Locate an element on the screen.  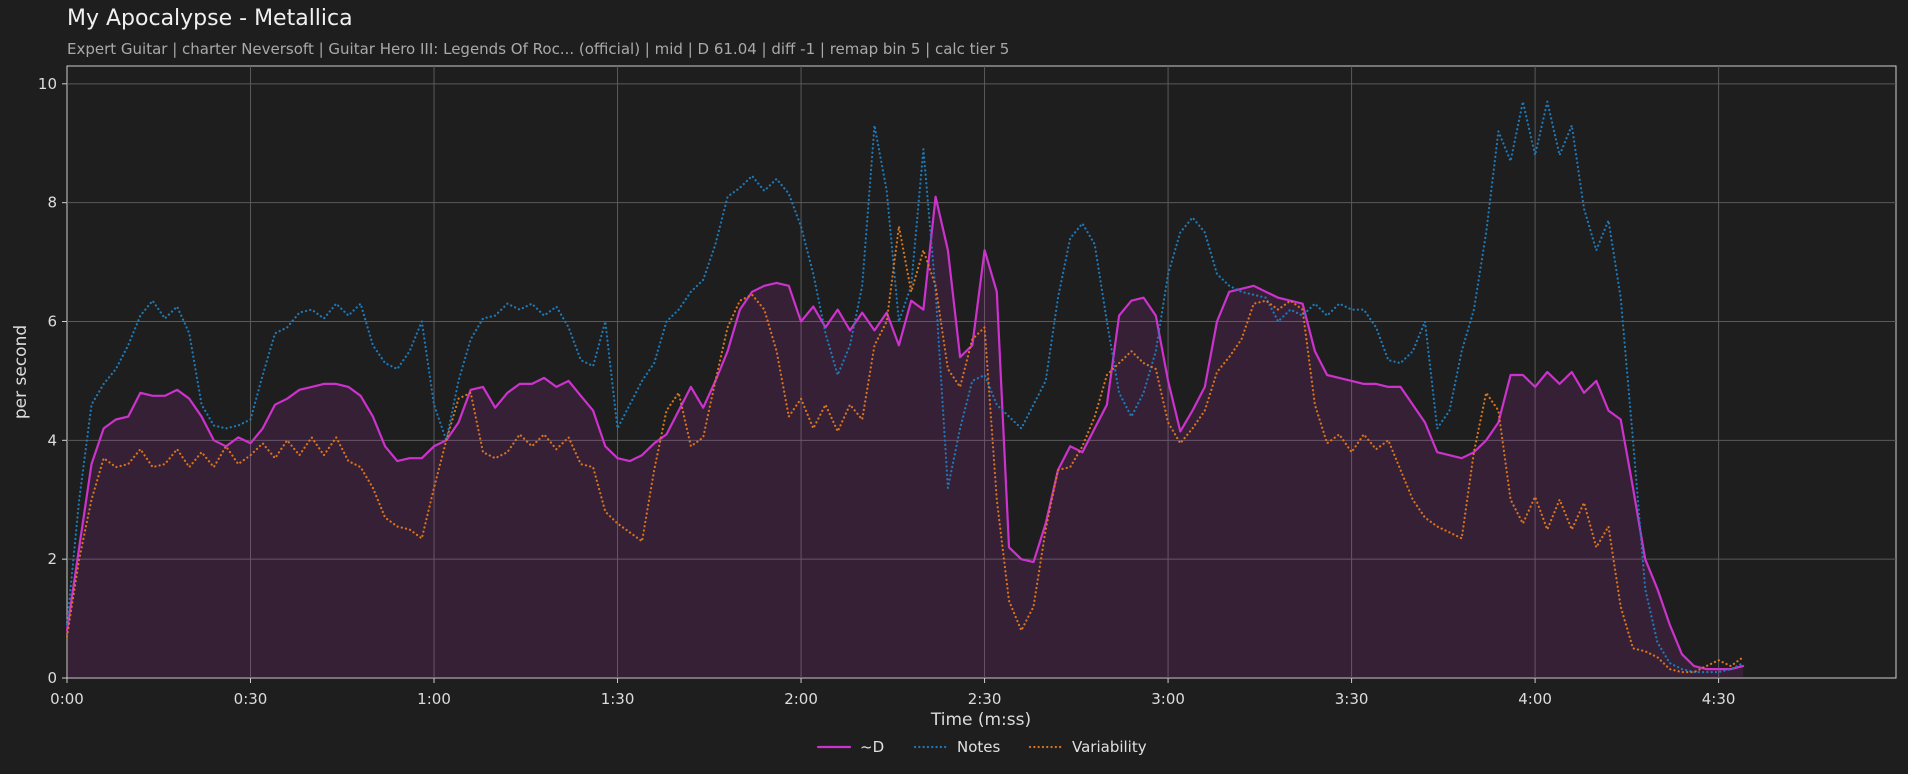
x-tick-label: 4:30 is located at coordinates (1719, 699).